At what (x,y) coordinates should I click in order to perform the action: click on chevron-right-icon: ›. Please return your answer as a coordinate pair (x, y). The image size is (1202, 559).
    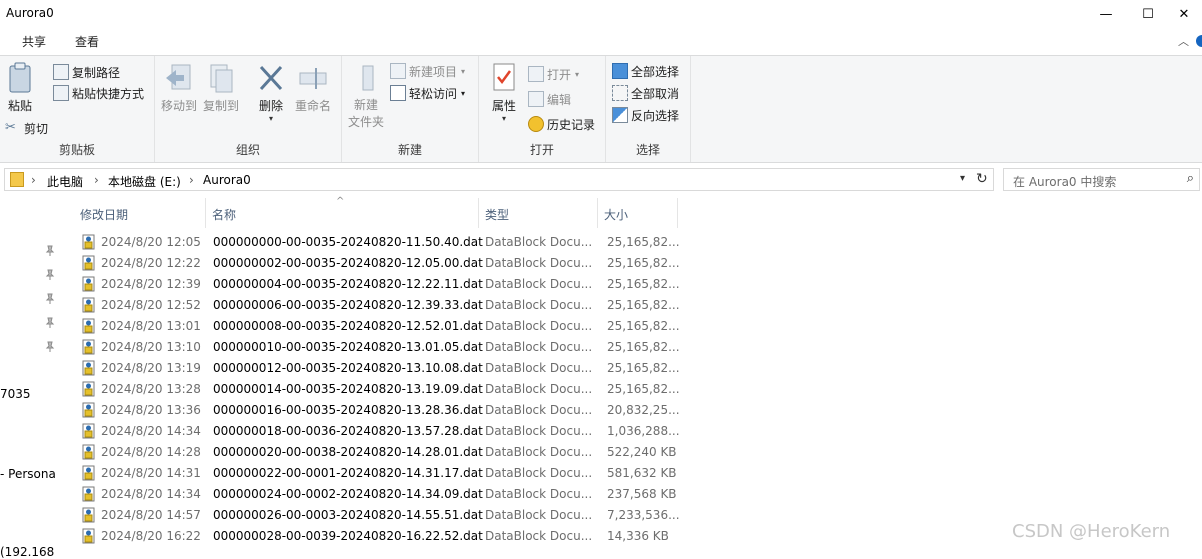
    Looking at the image, I should click on (191, 180).